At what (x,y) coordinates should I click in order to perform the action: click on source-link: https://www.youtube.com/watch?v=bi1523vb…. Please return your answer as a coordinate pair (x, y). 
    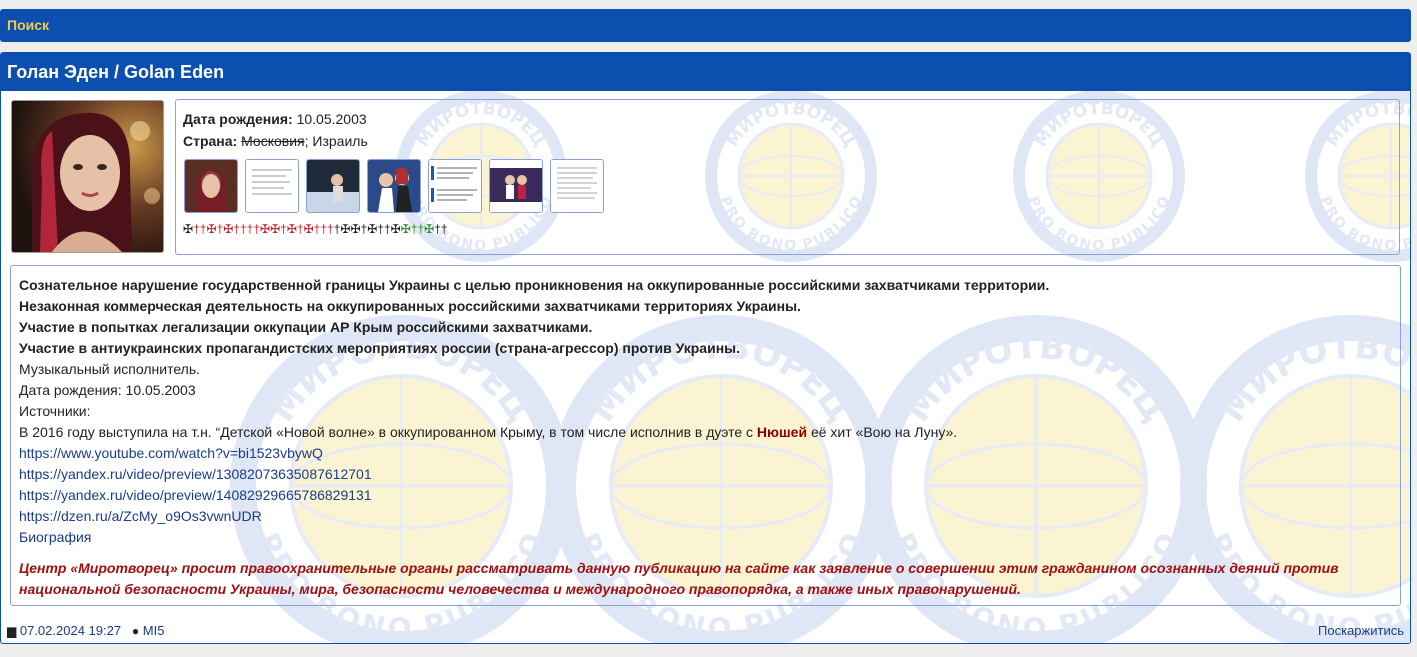
    Looking at the image, I should click on (171, 453).